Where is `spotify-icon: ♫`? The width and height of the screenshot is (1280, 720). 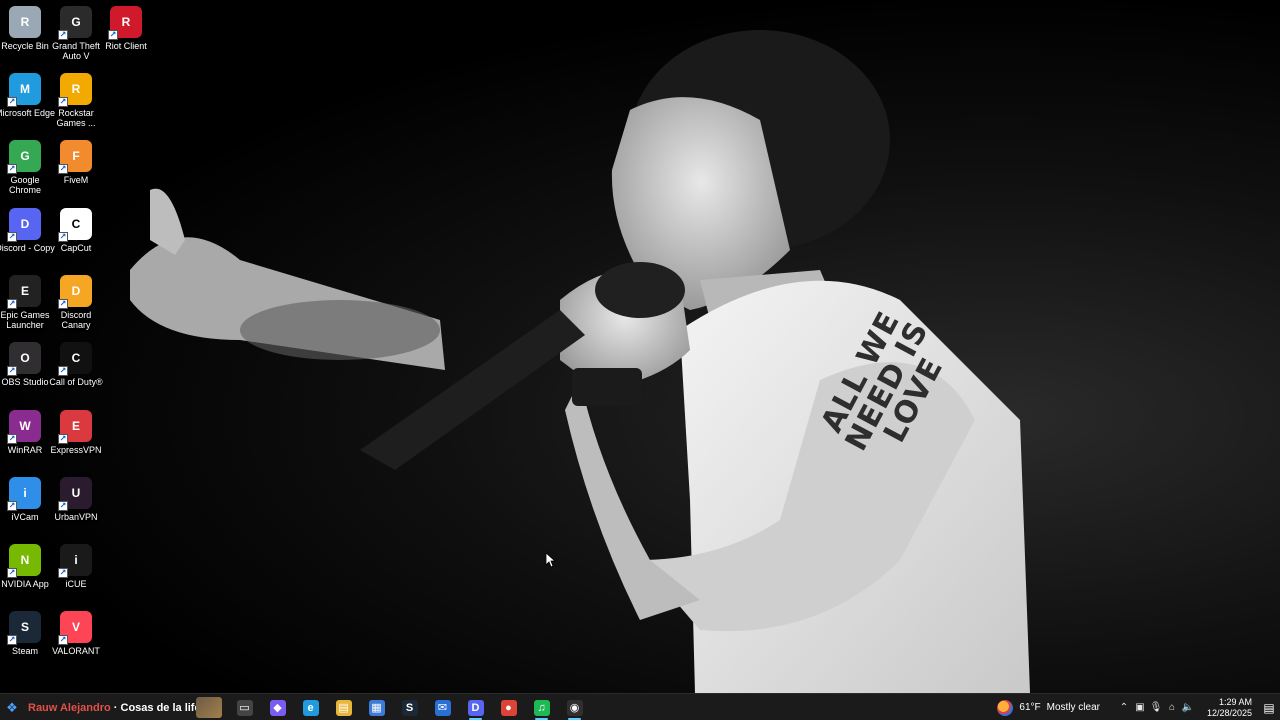 spotify-icon: ♫ is located at coordinates (541, 707).